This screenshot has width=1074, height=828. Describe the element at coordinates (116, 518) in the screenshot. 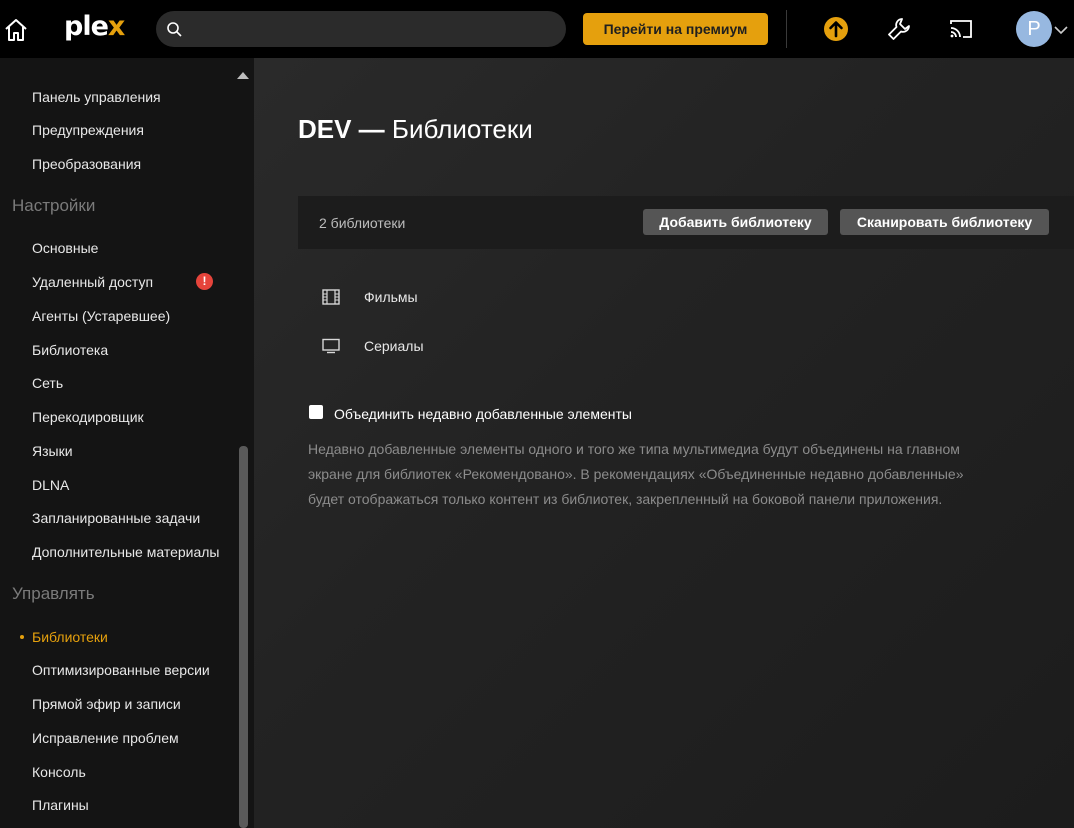

I see `sidebar-item-scheduled-tasks: Запланированные задачи` at that location.